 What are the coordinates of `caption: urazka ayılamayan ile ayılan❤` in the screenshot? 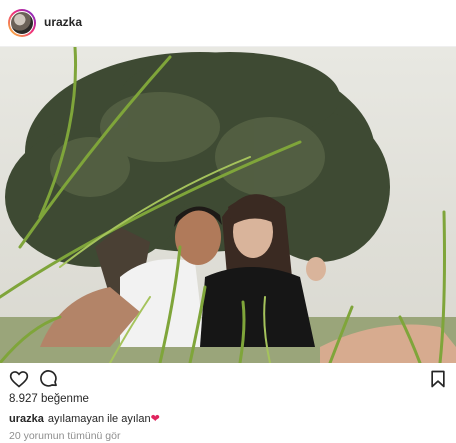 It's located at (84, 418).